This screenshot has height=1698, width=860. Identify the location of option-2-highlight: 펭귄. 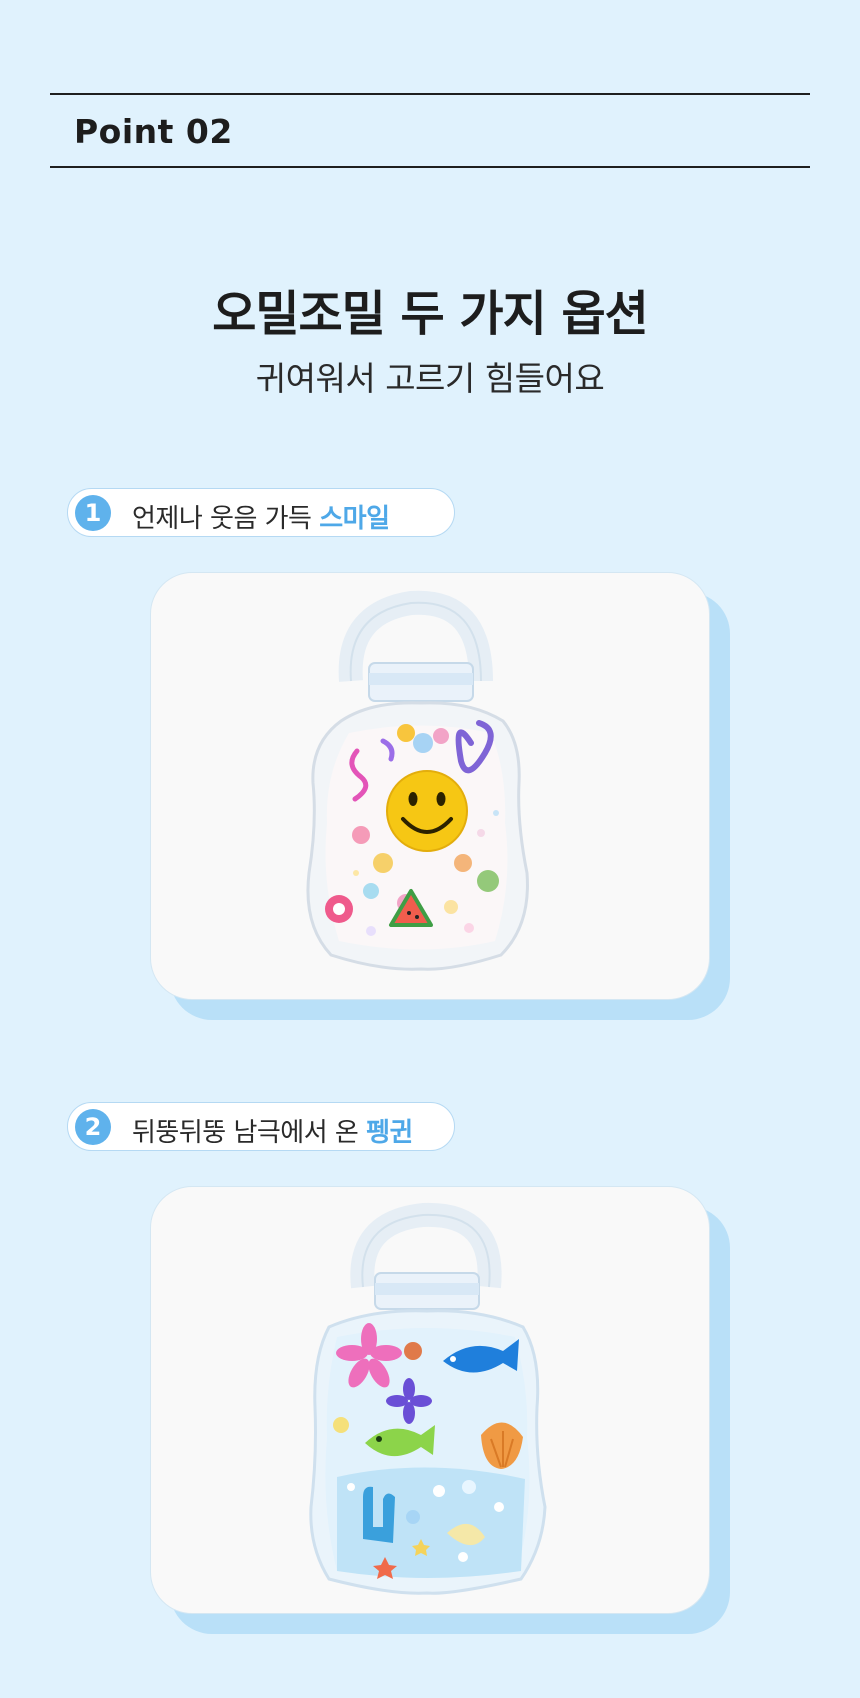
(389, 1133).